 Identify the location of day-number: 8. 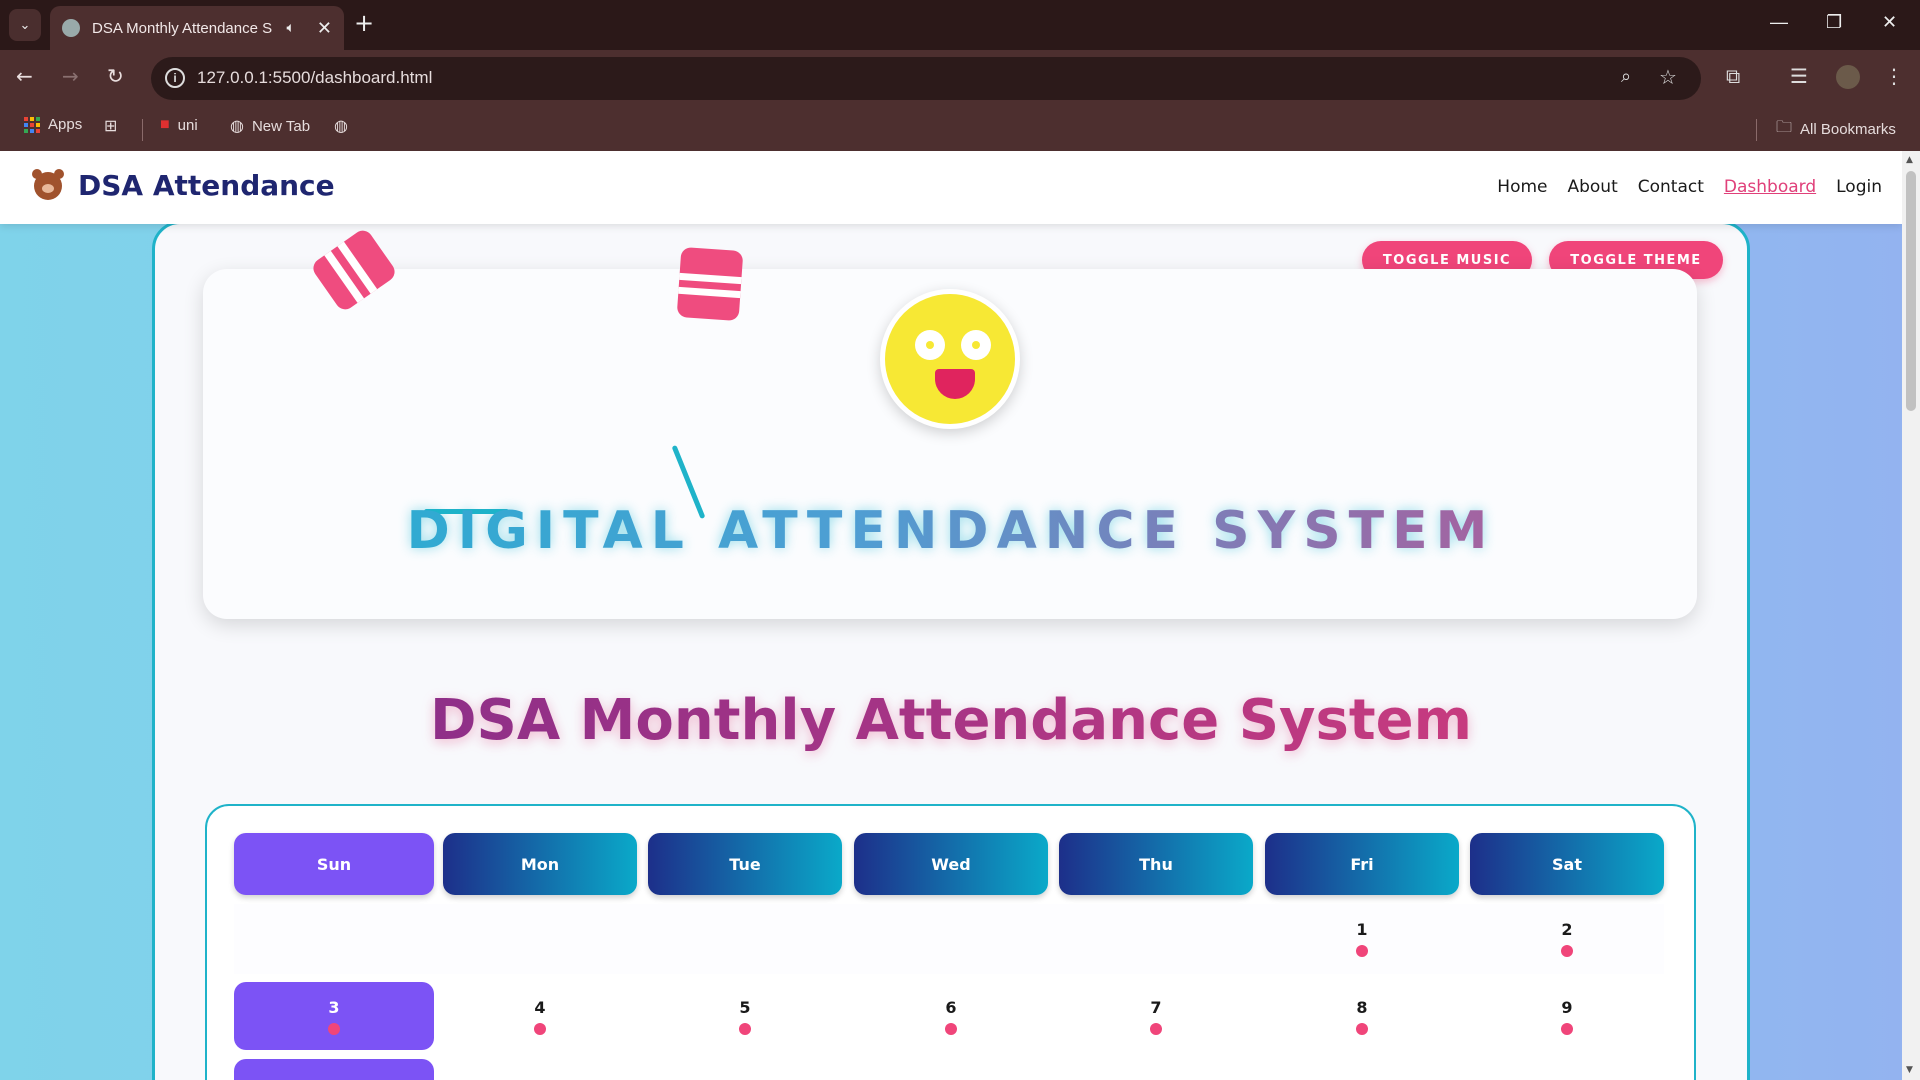
(1362, 1007).